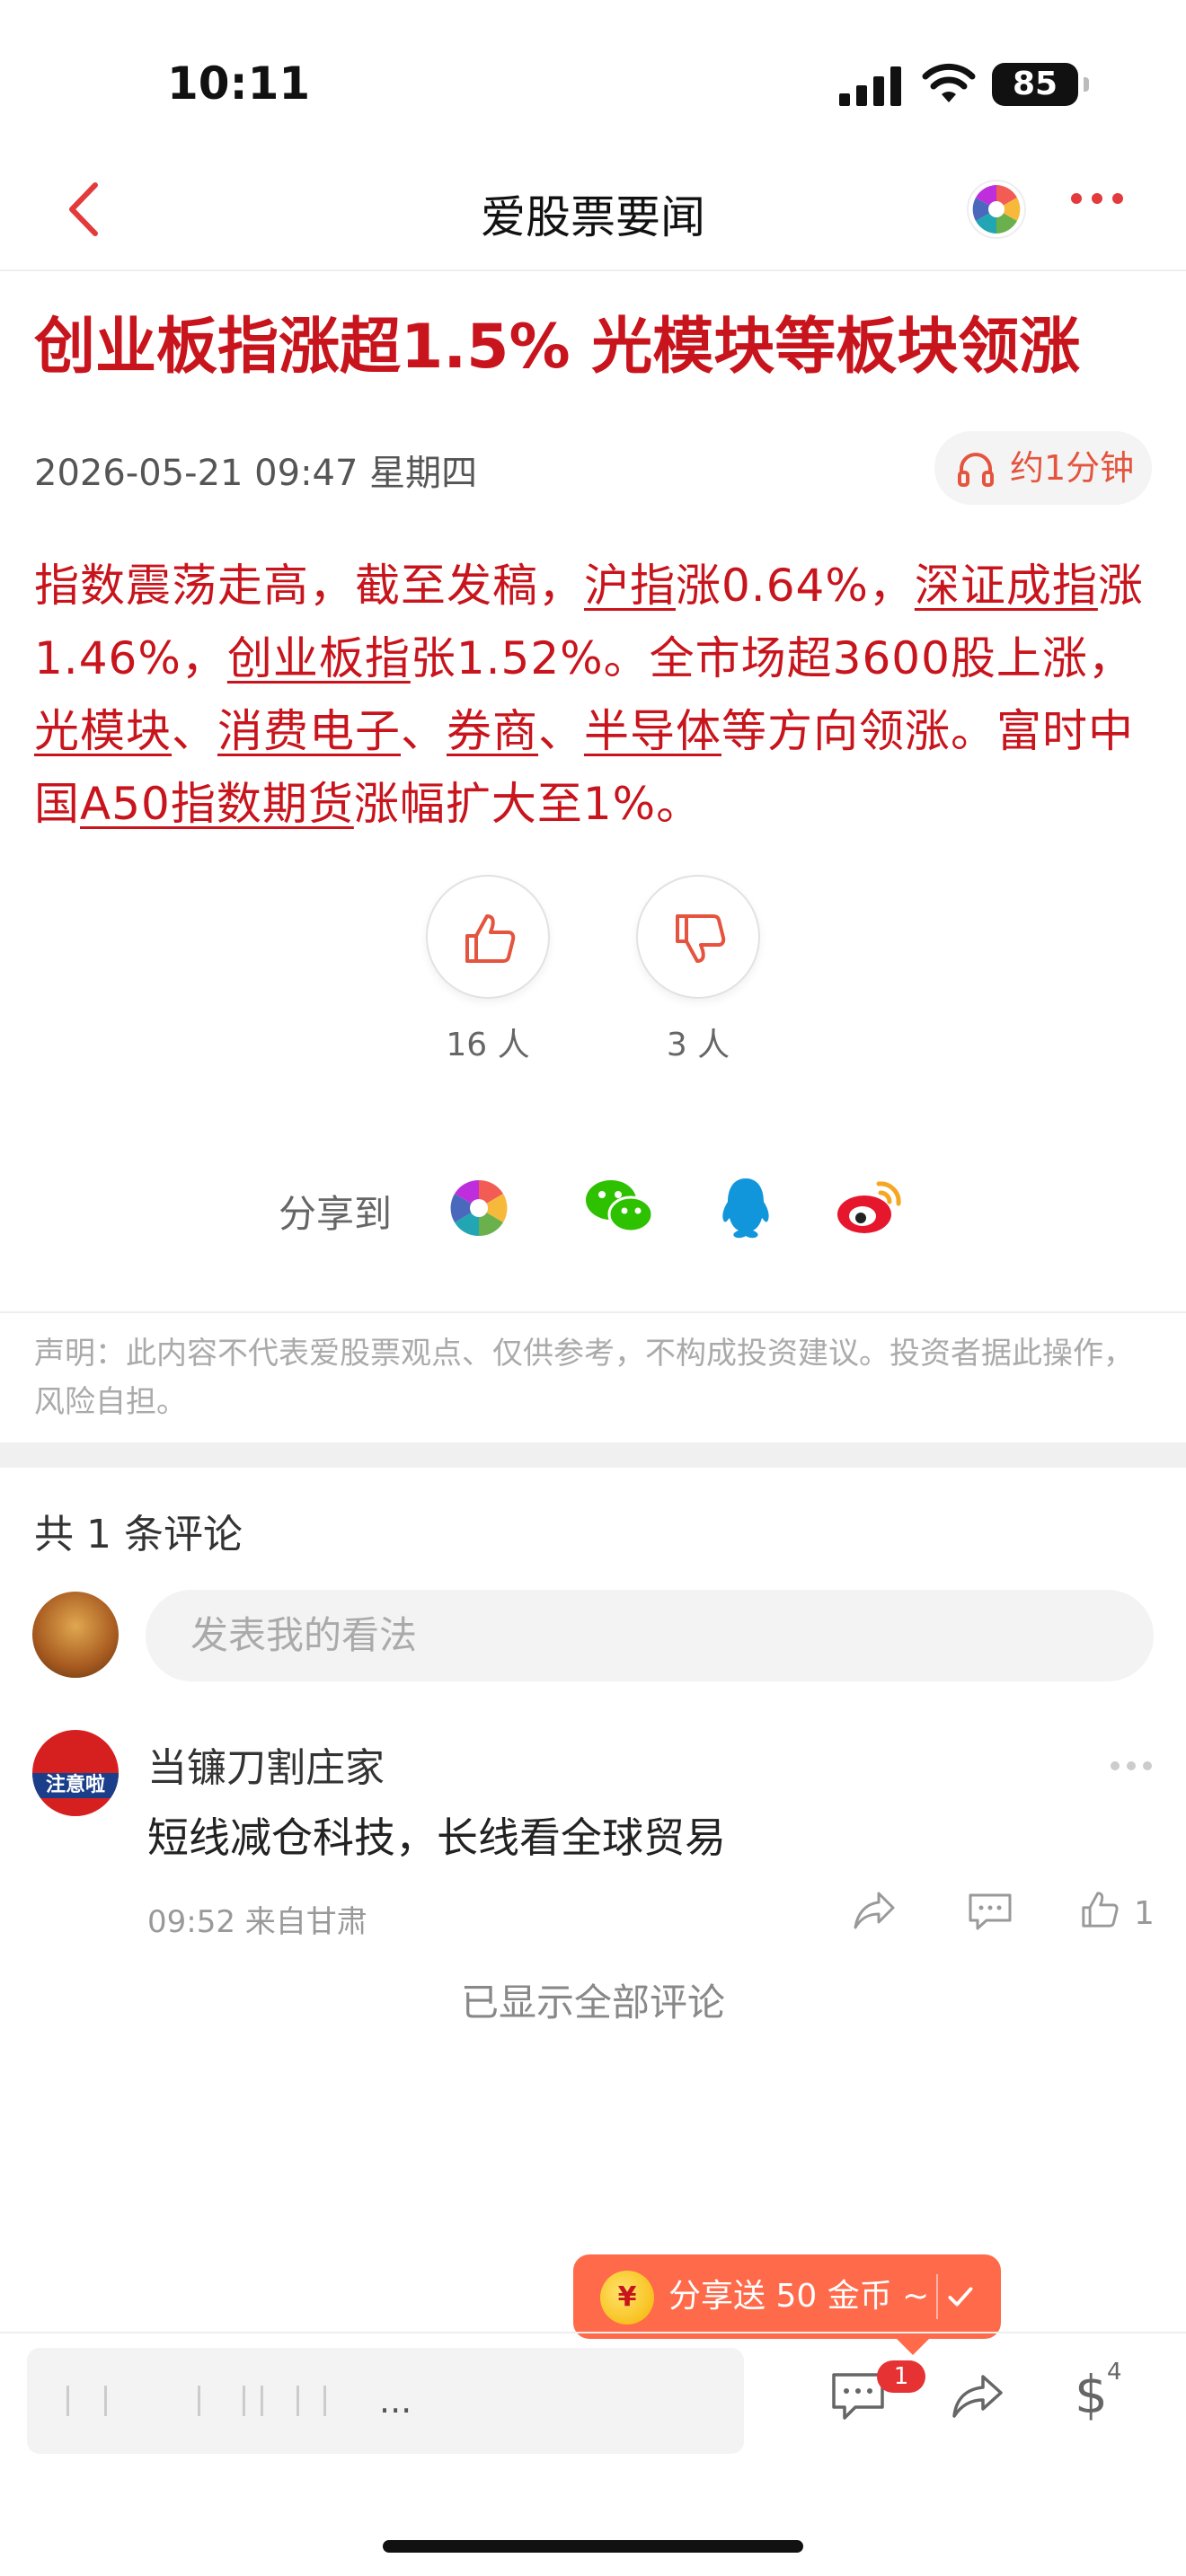 The image size is (1186, 2576). I want to click on avatar-text: 注意啦, so click(75, 1785).